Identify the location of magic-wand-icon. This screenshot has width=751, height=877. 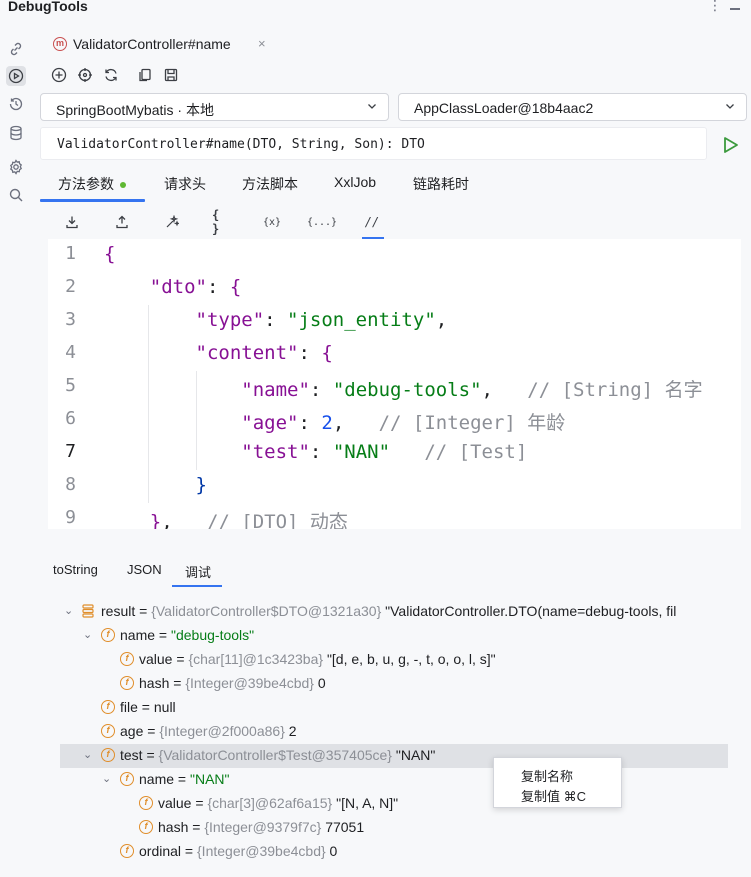
(172, 222).